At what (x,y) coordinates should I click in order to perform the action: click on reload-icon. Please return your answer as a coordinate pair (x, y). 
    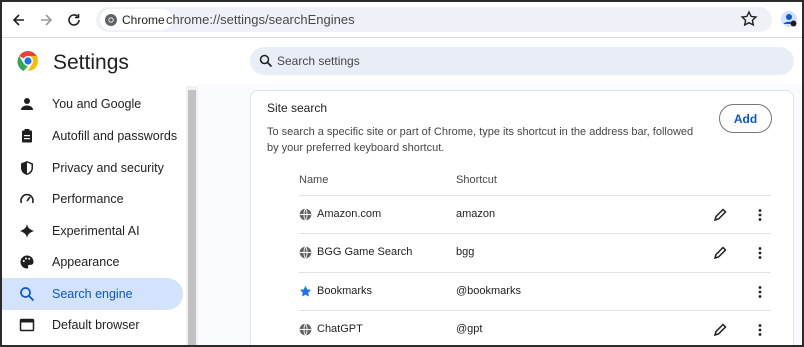
    Looking at the image, I should click on (74, 20).